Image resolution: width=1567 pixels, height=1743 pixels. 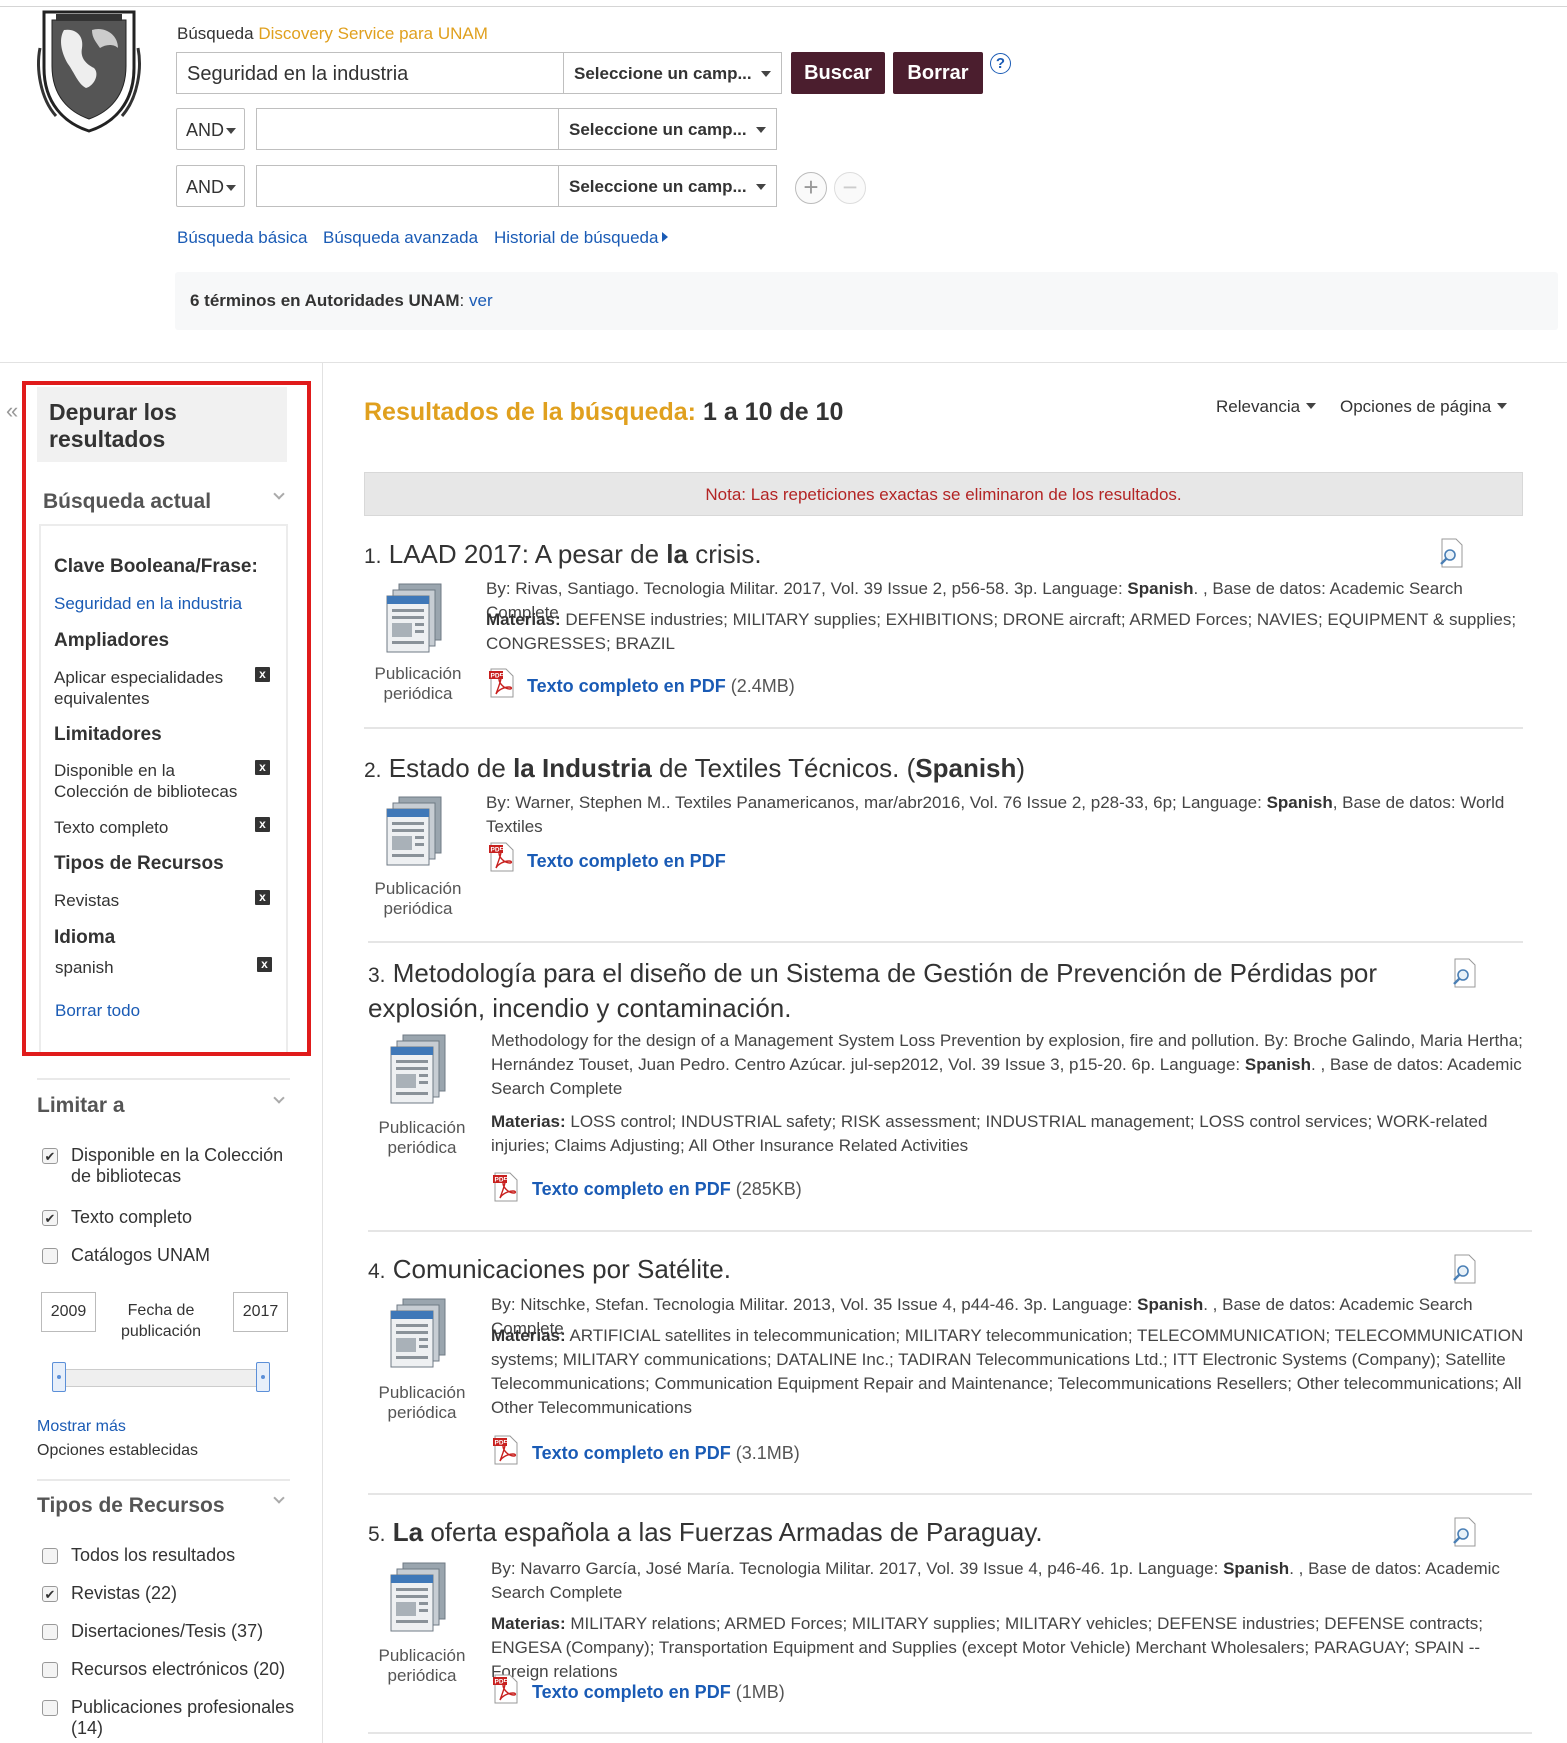 I want to click on checkbox-unam-catalogs, so click(x=50, y=1256).